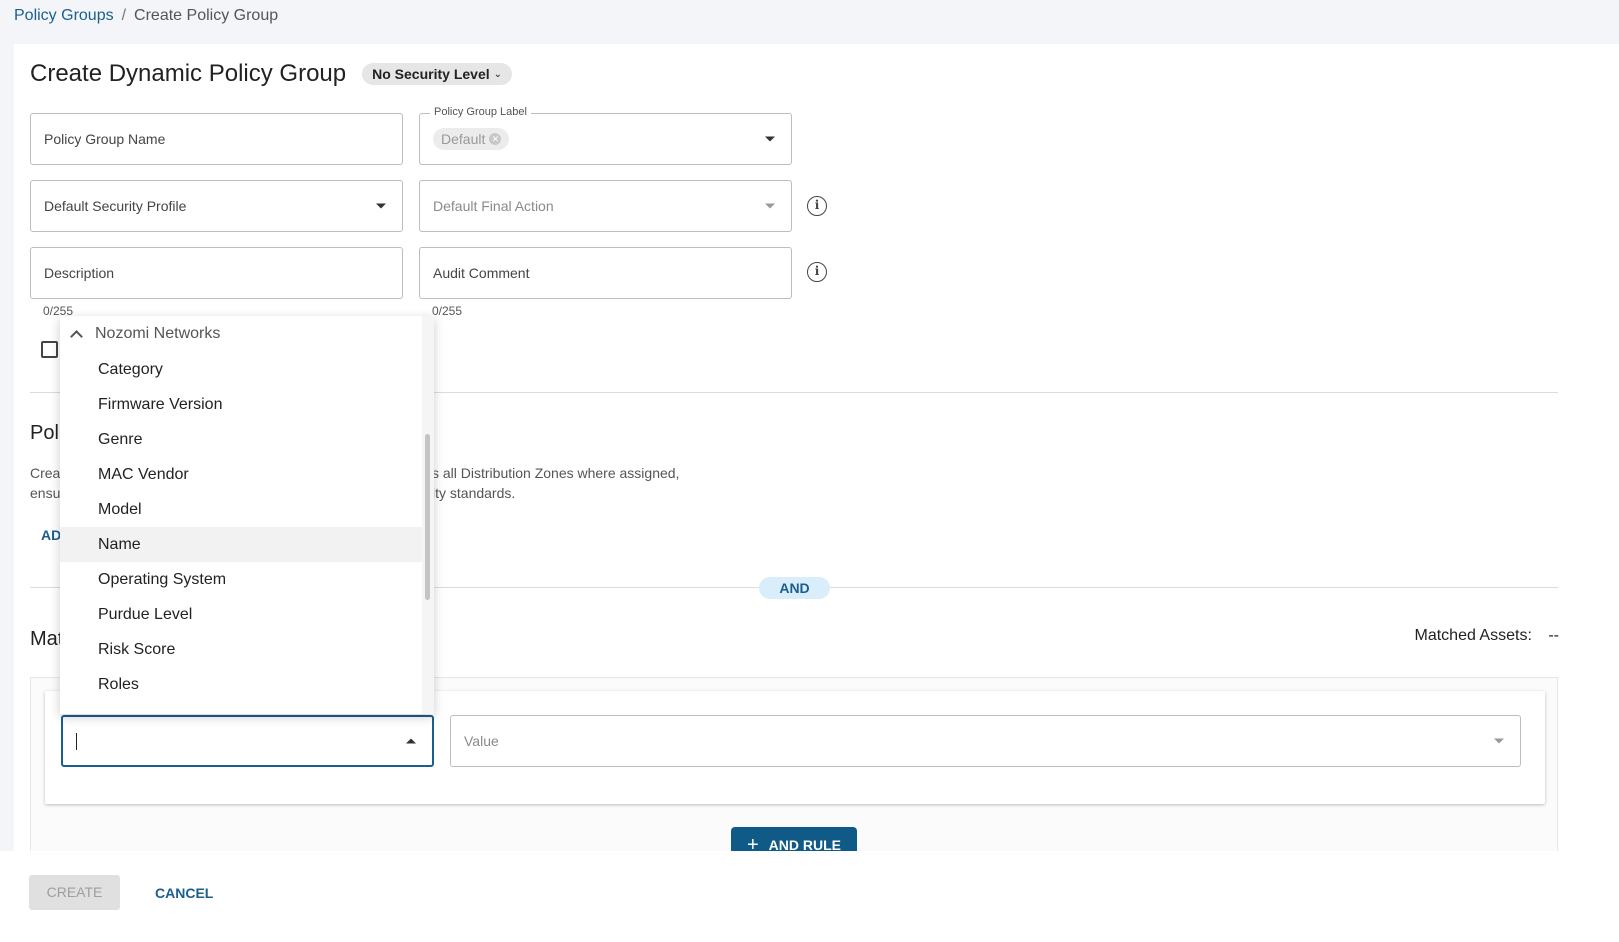  Describe the element at coordinates (184, 893) in the screenshot. I see `cancel-button: CANCEL` at that location.